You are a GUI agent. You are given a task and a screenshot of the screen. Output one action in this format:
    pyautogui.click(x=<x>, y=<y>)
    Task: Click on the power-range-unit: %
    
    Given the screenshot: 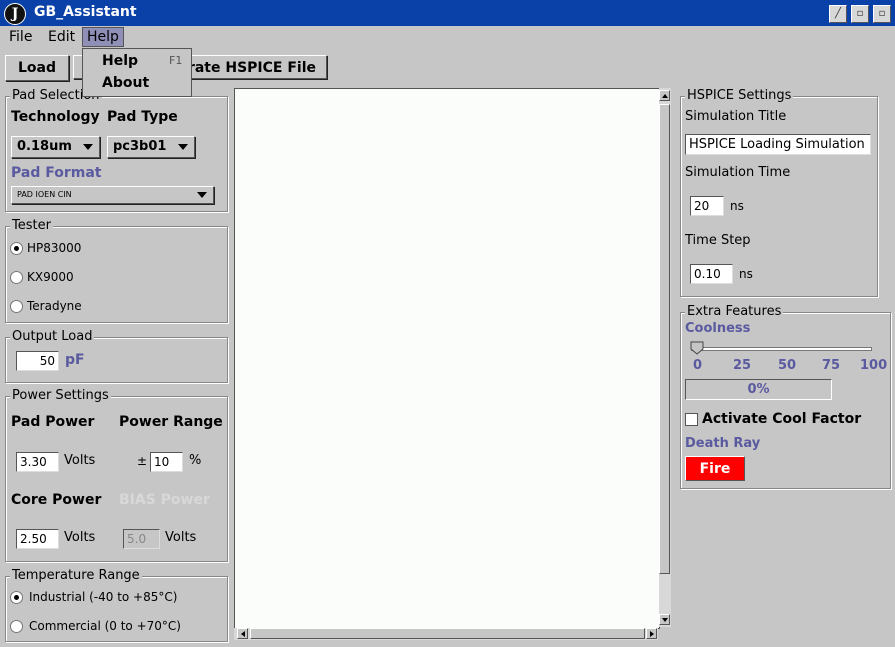 What is the action you would take?
    pyautogui.click(x=195, y=460)
    